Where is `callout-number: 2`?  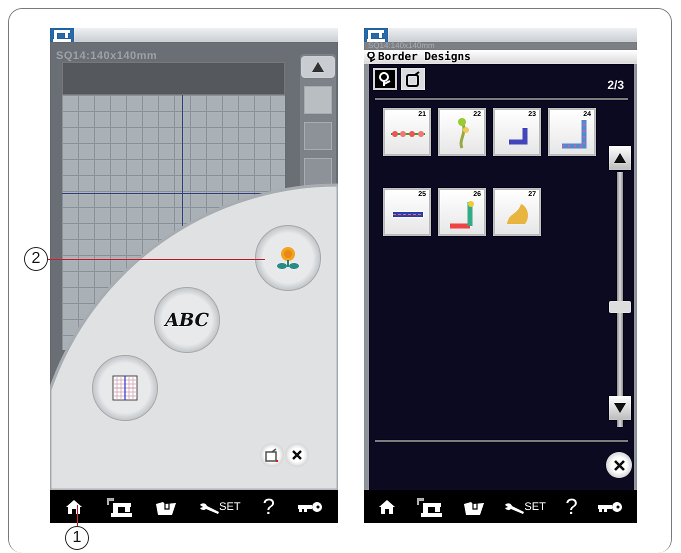 callout-number: 2 is located at coordinates (36, 259).